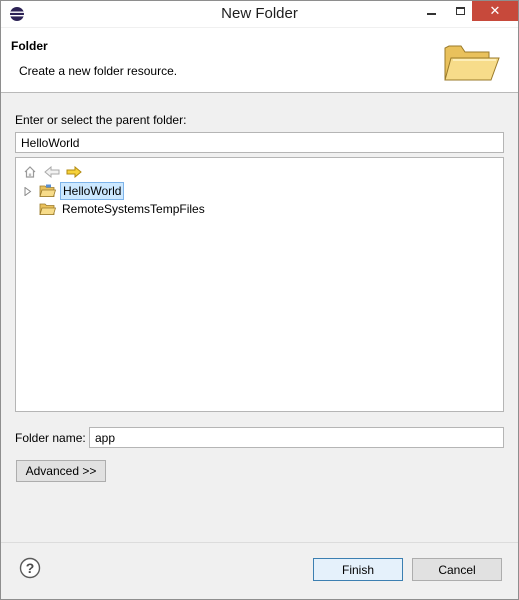 The width and height of the screenshot is (519, 600). What do you see at coordinates (431, 11) in the screenshot?
I see `minimize-button` at bounding box center [431, 11].